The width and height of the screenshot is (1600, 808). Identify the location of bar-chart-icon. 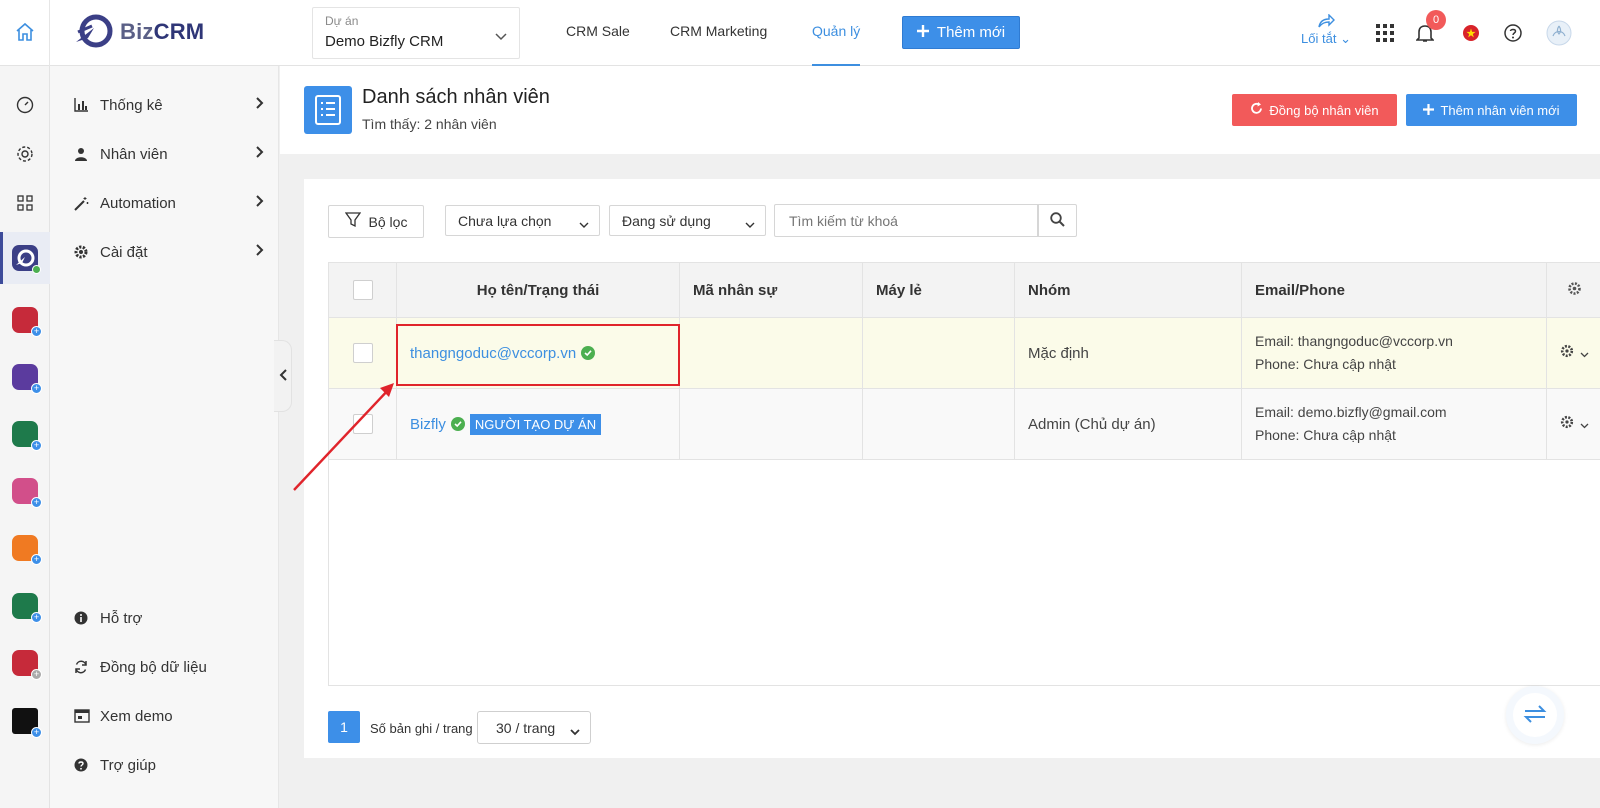
(87, 105).